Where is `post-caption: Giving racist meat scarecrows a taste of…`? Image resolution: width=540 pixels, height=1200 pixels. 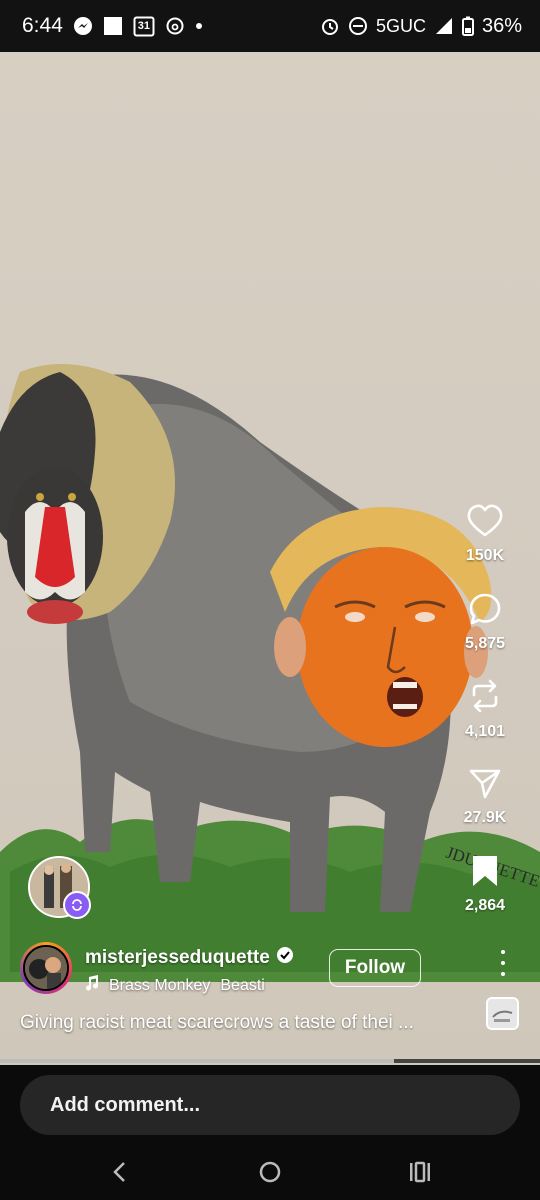 post-caption: Giving racist meat scarecrows a taste of… is located at coordinates (217, 1023).